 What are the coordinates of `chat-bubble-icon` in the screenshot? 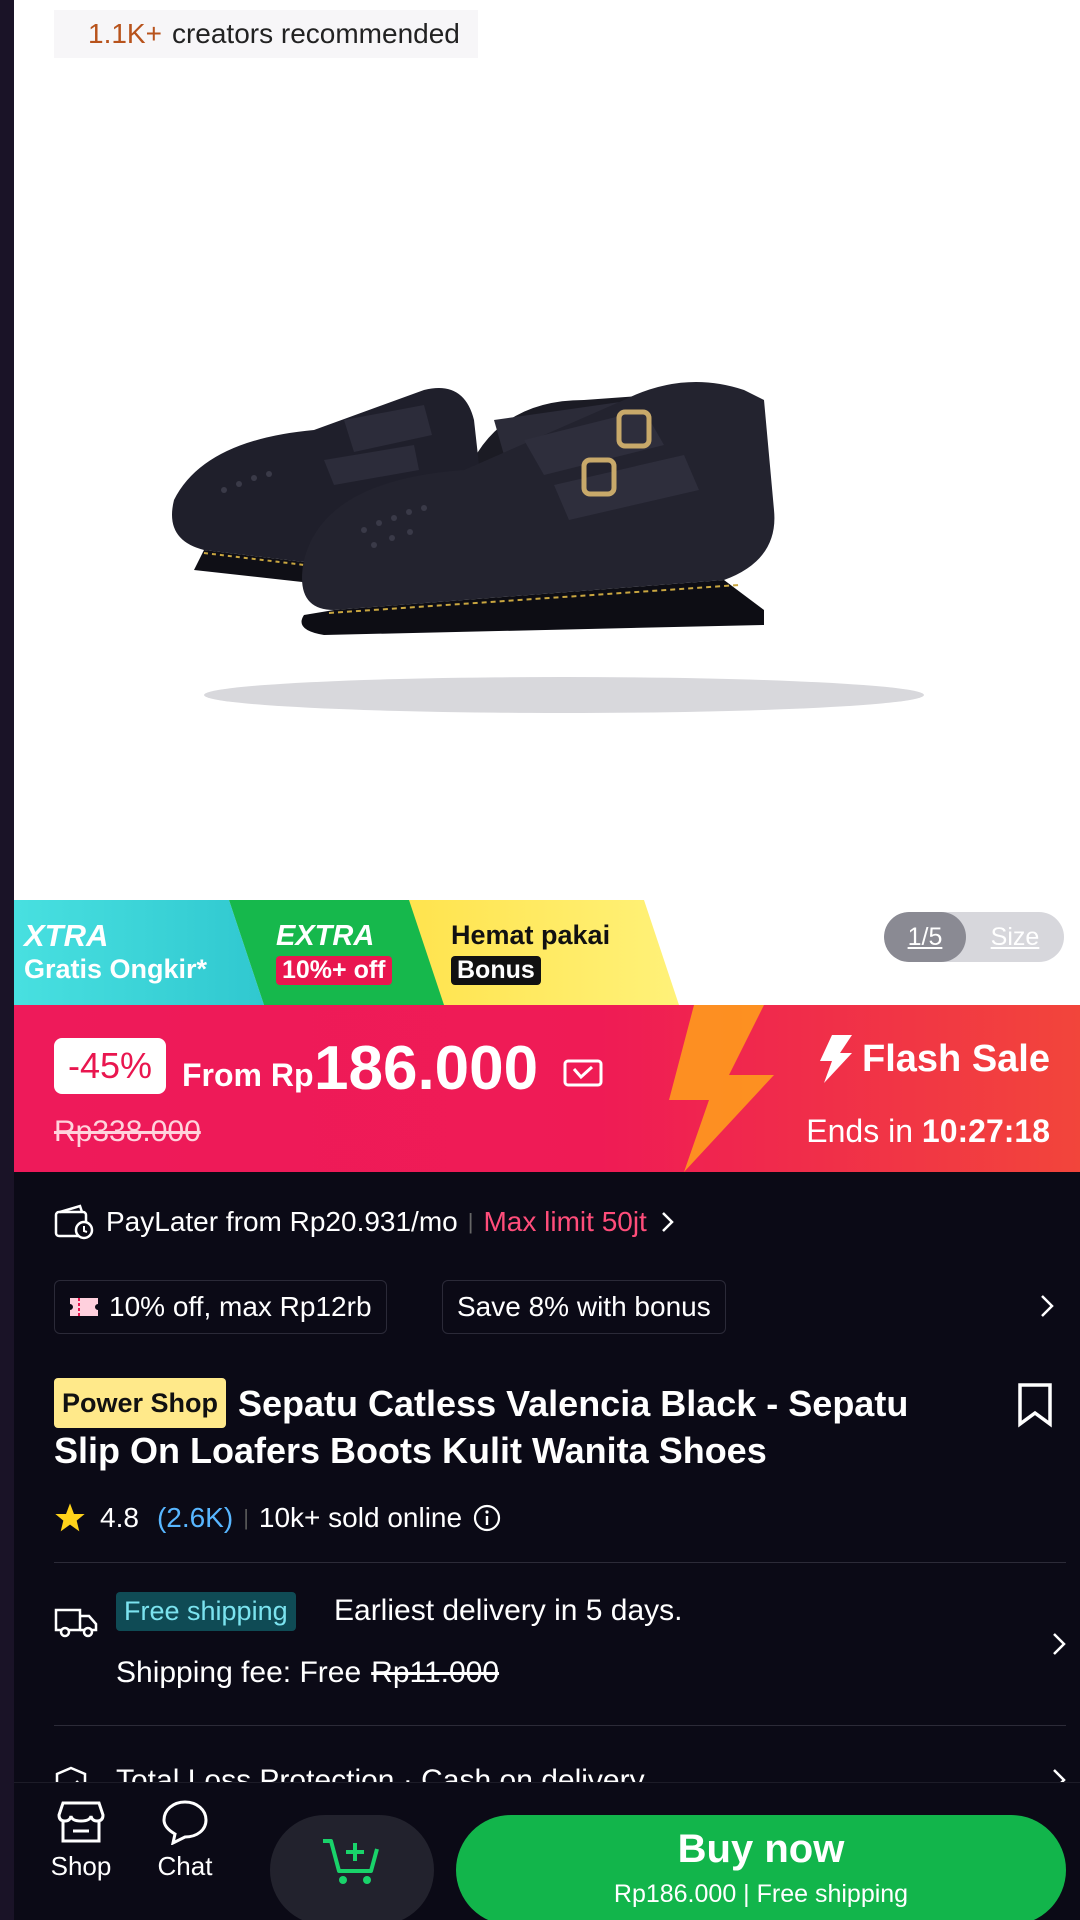 It's located at (185, 1822).